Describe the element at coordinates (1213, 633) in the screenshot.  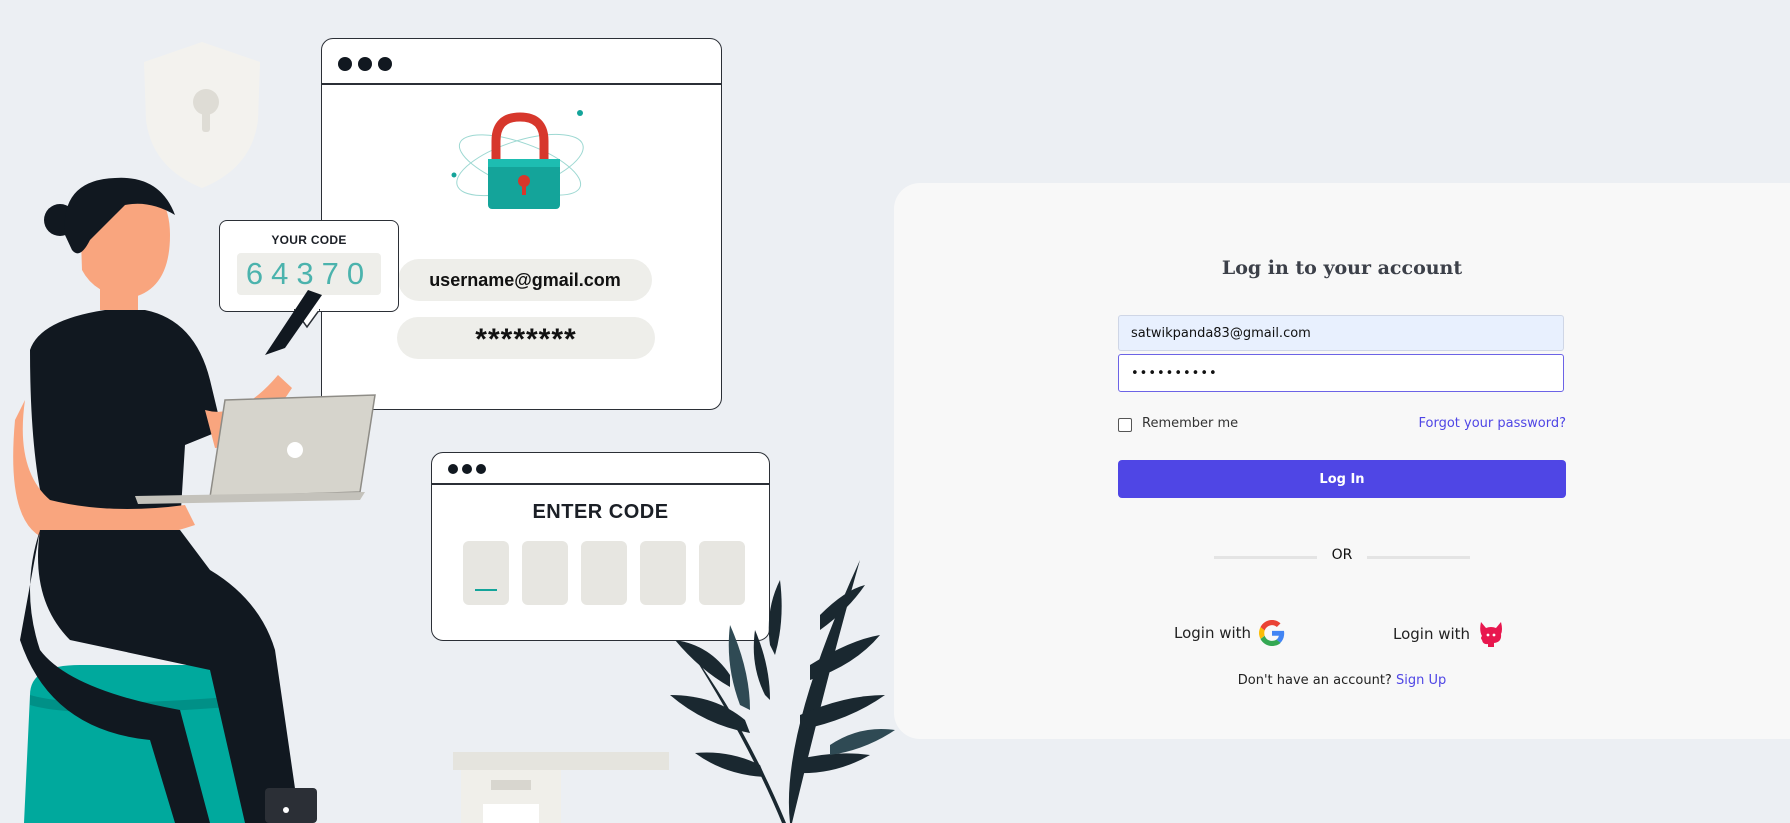
I see `google-login-label: Login with` at that location.